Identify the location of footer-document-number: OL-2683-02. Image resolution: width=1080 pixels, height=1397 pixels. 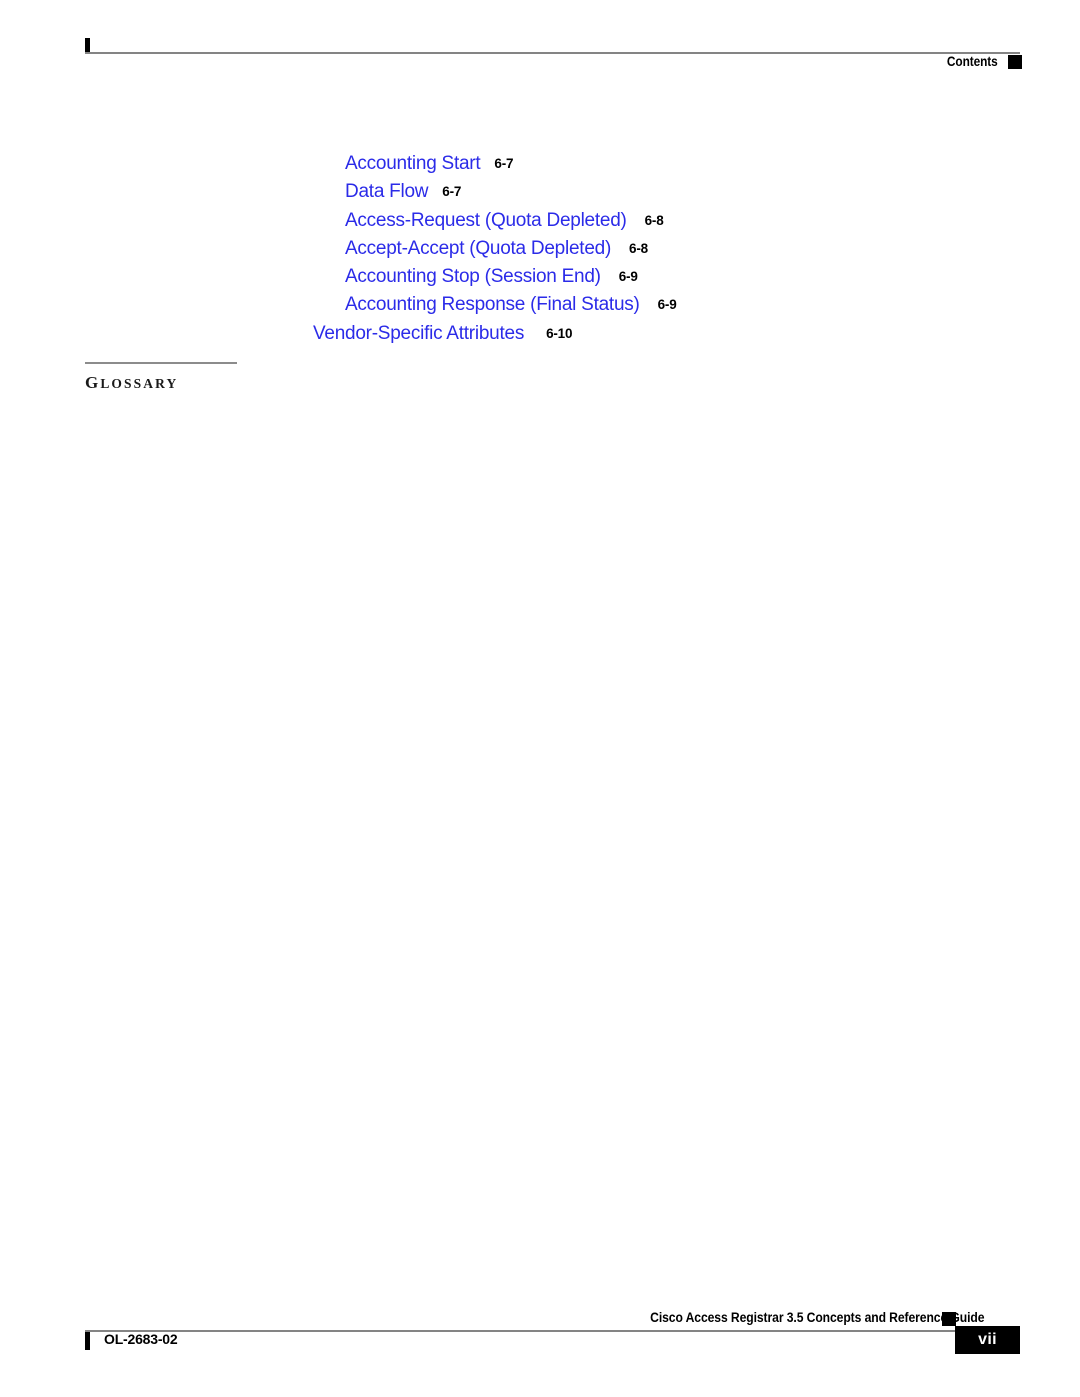
(141, 1339).